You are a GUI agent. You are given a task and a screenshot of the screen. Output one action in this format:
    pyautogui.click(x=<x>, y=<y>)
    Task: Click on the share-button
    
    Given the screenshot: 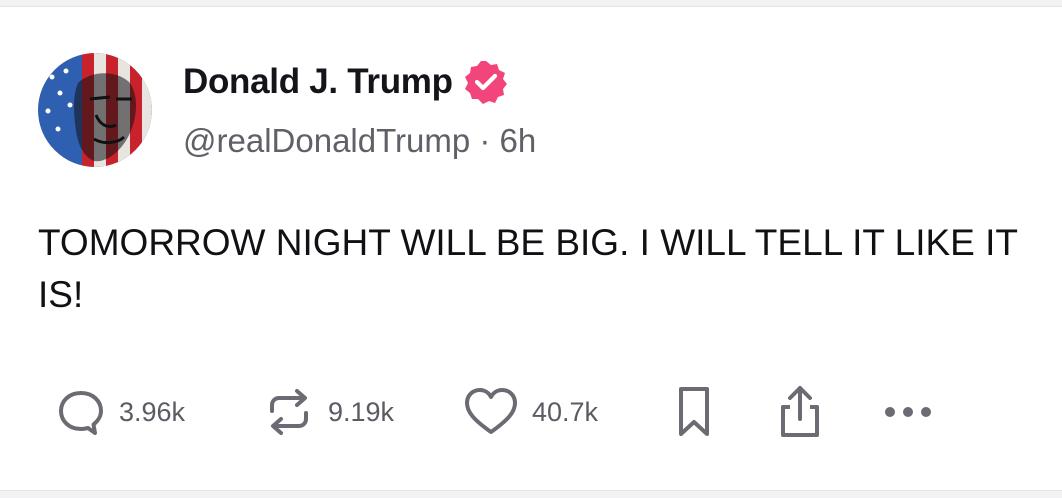 What is the action you would take?
    pyautogui.click(x=800, y=412)
    